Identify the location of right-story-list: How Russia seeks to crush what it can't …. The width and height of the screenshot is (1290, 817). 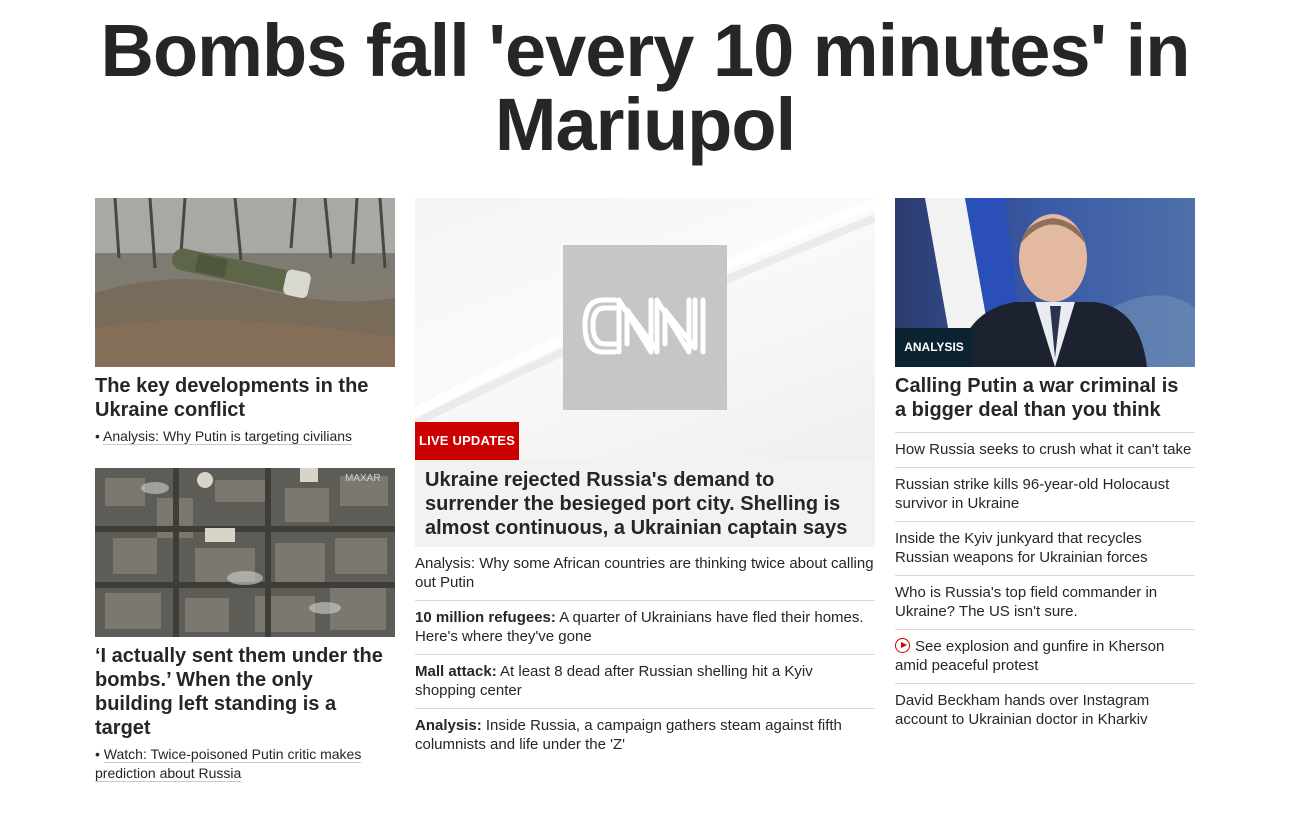
(1045, 584).